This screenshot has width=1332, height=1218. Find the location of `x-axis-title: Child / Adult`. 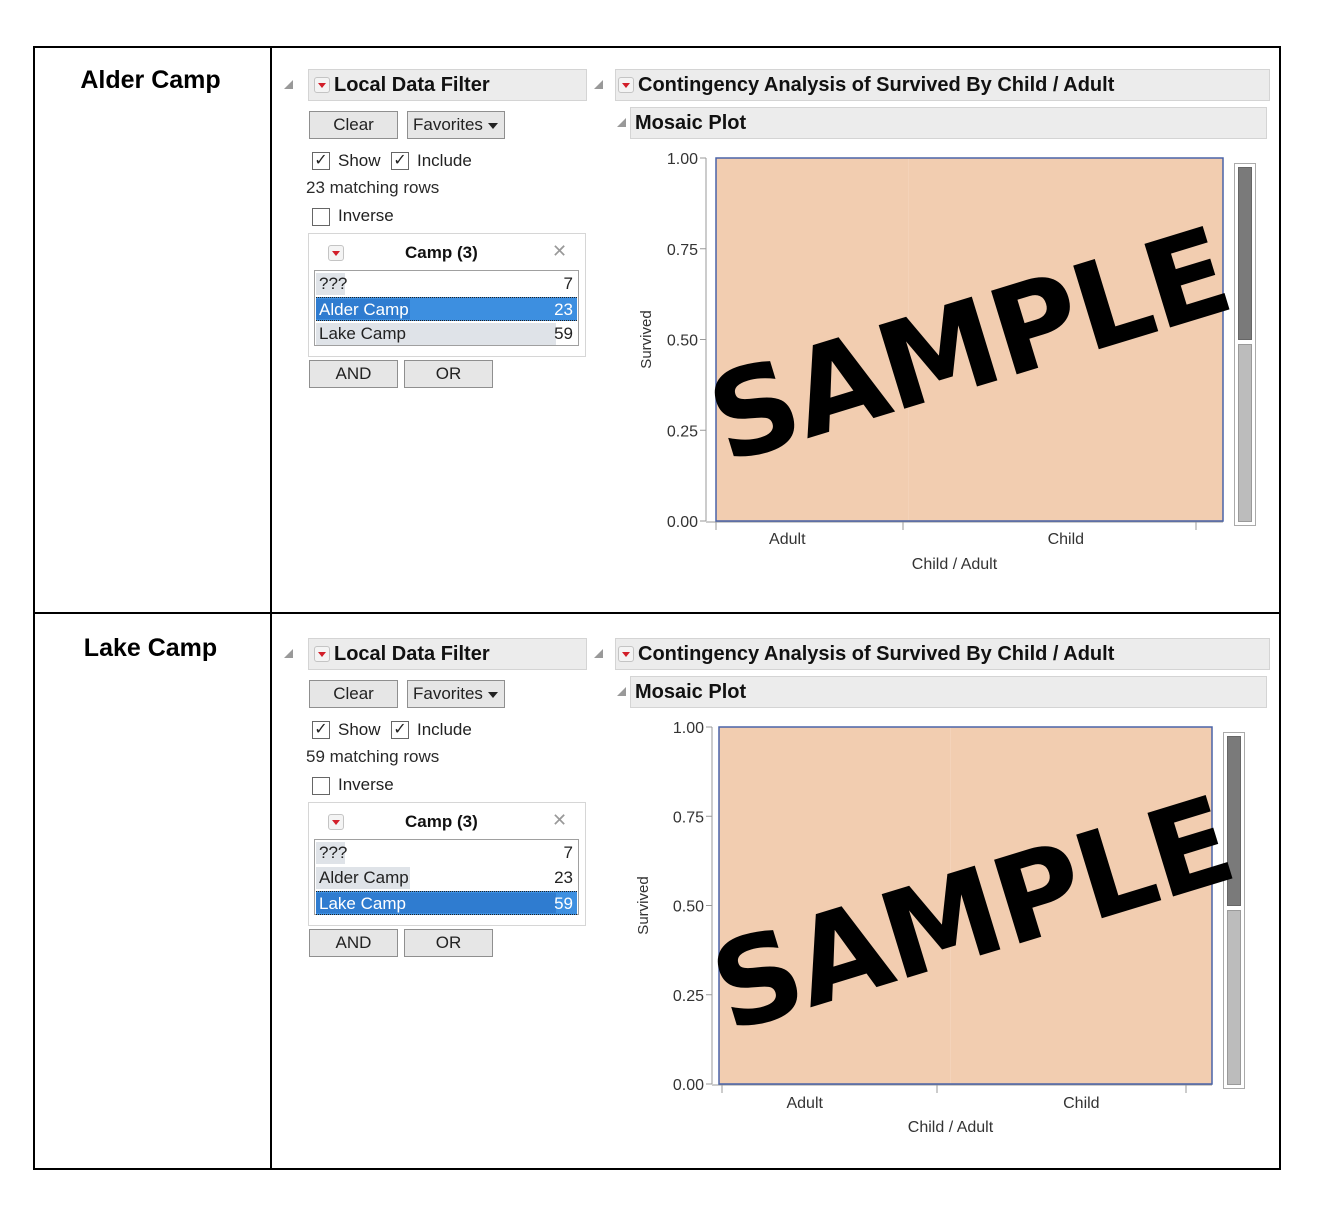

x-axis-title: Child / Adult is located at coordinates (951, 1127).